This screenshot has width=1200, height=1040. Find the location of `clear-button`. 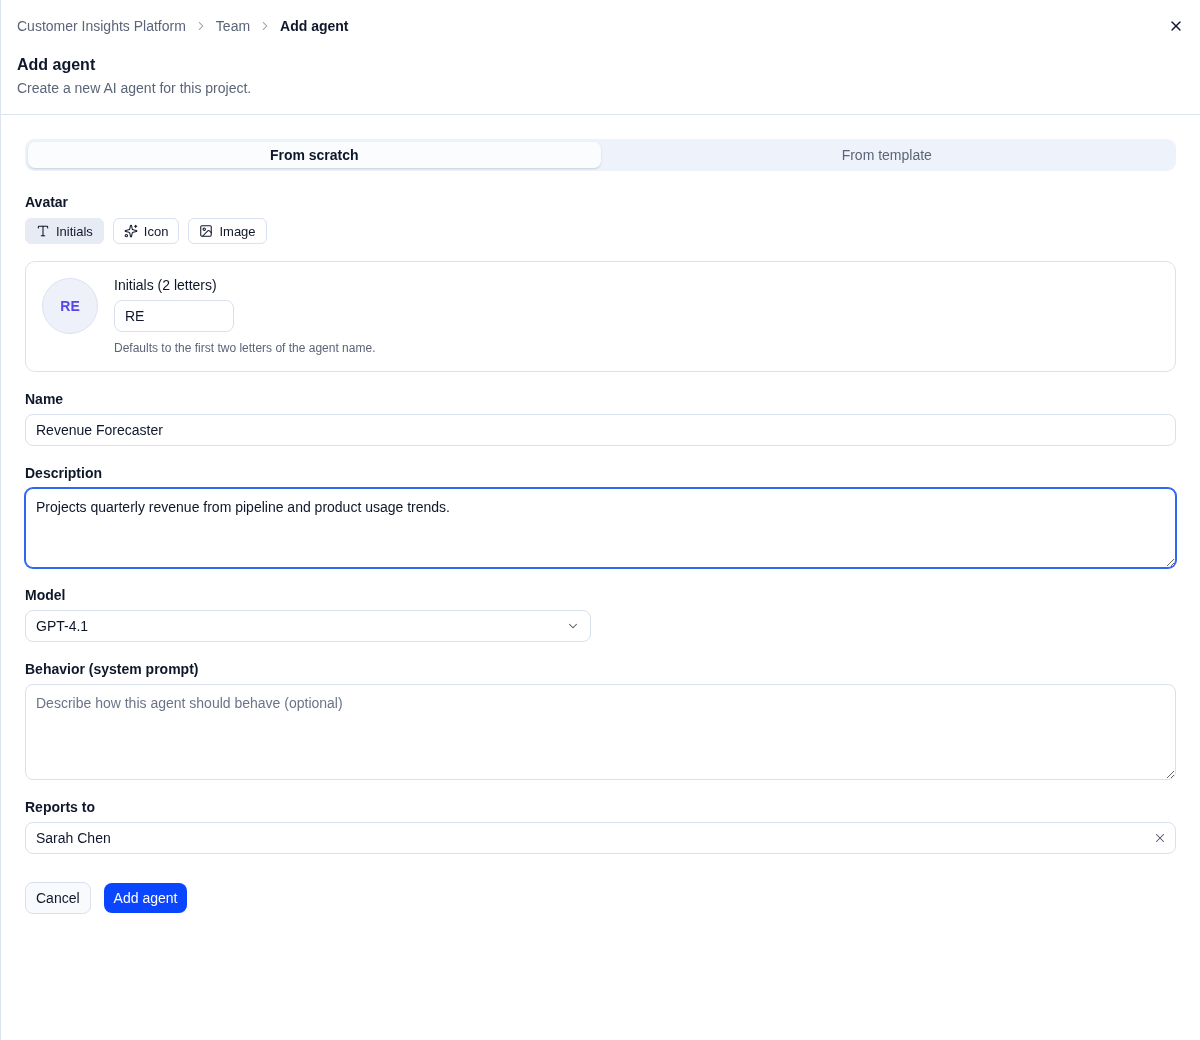

clear-button is located at coordinates (1160, 838).